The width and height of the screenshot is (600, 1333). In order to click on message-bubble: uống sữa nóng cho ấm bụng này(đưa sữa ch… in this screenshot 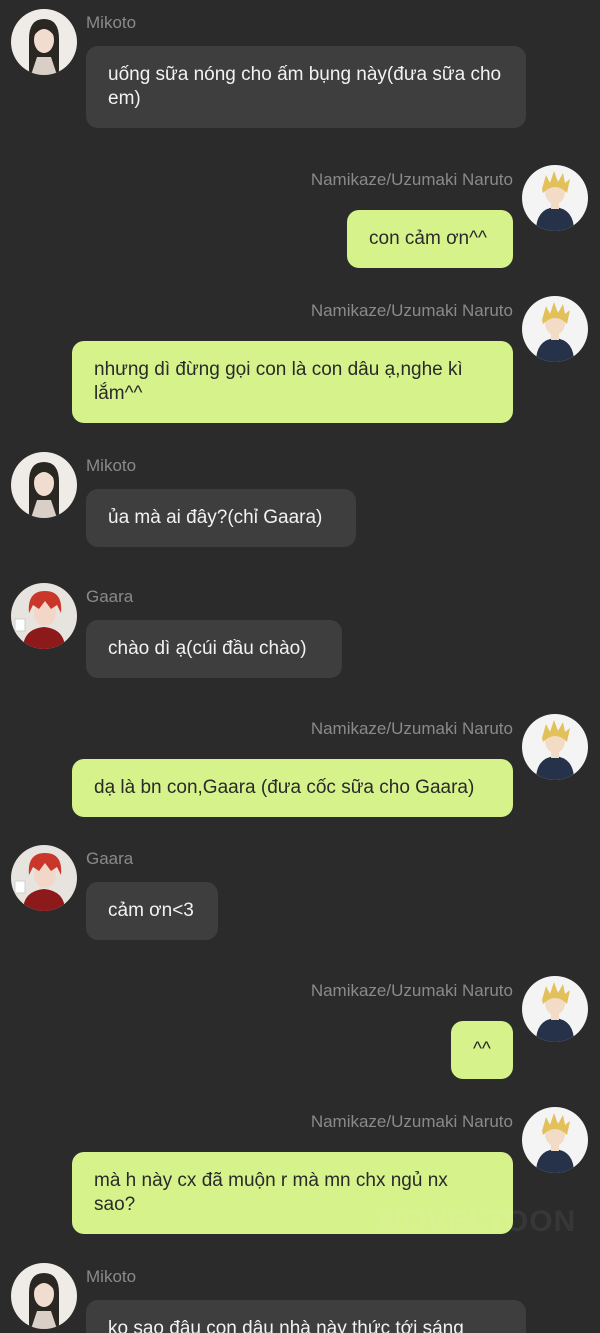, I will do `click(306, 87)`.